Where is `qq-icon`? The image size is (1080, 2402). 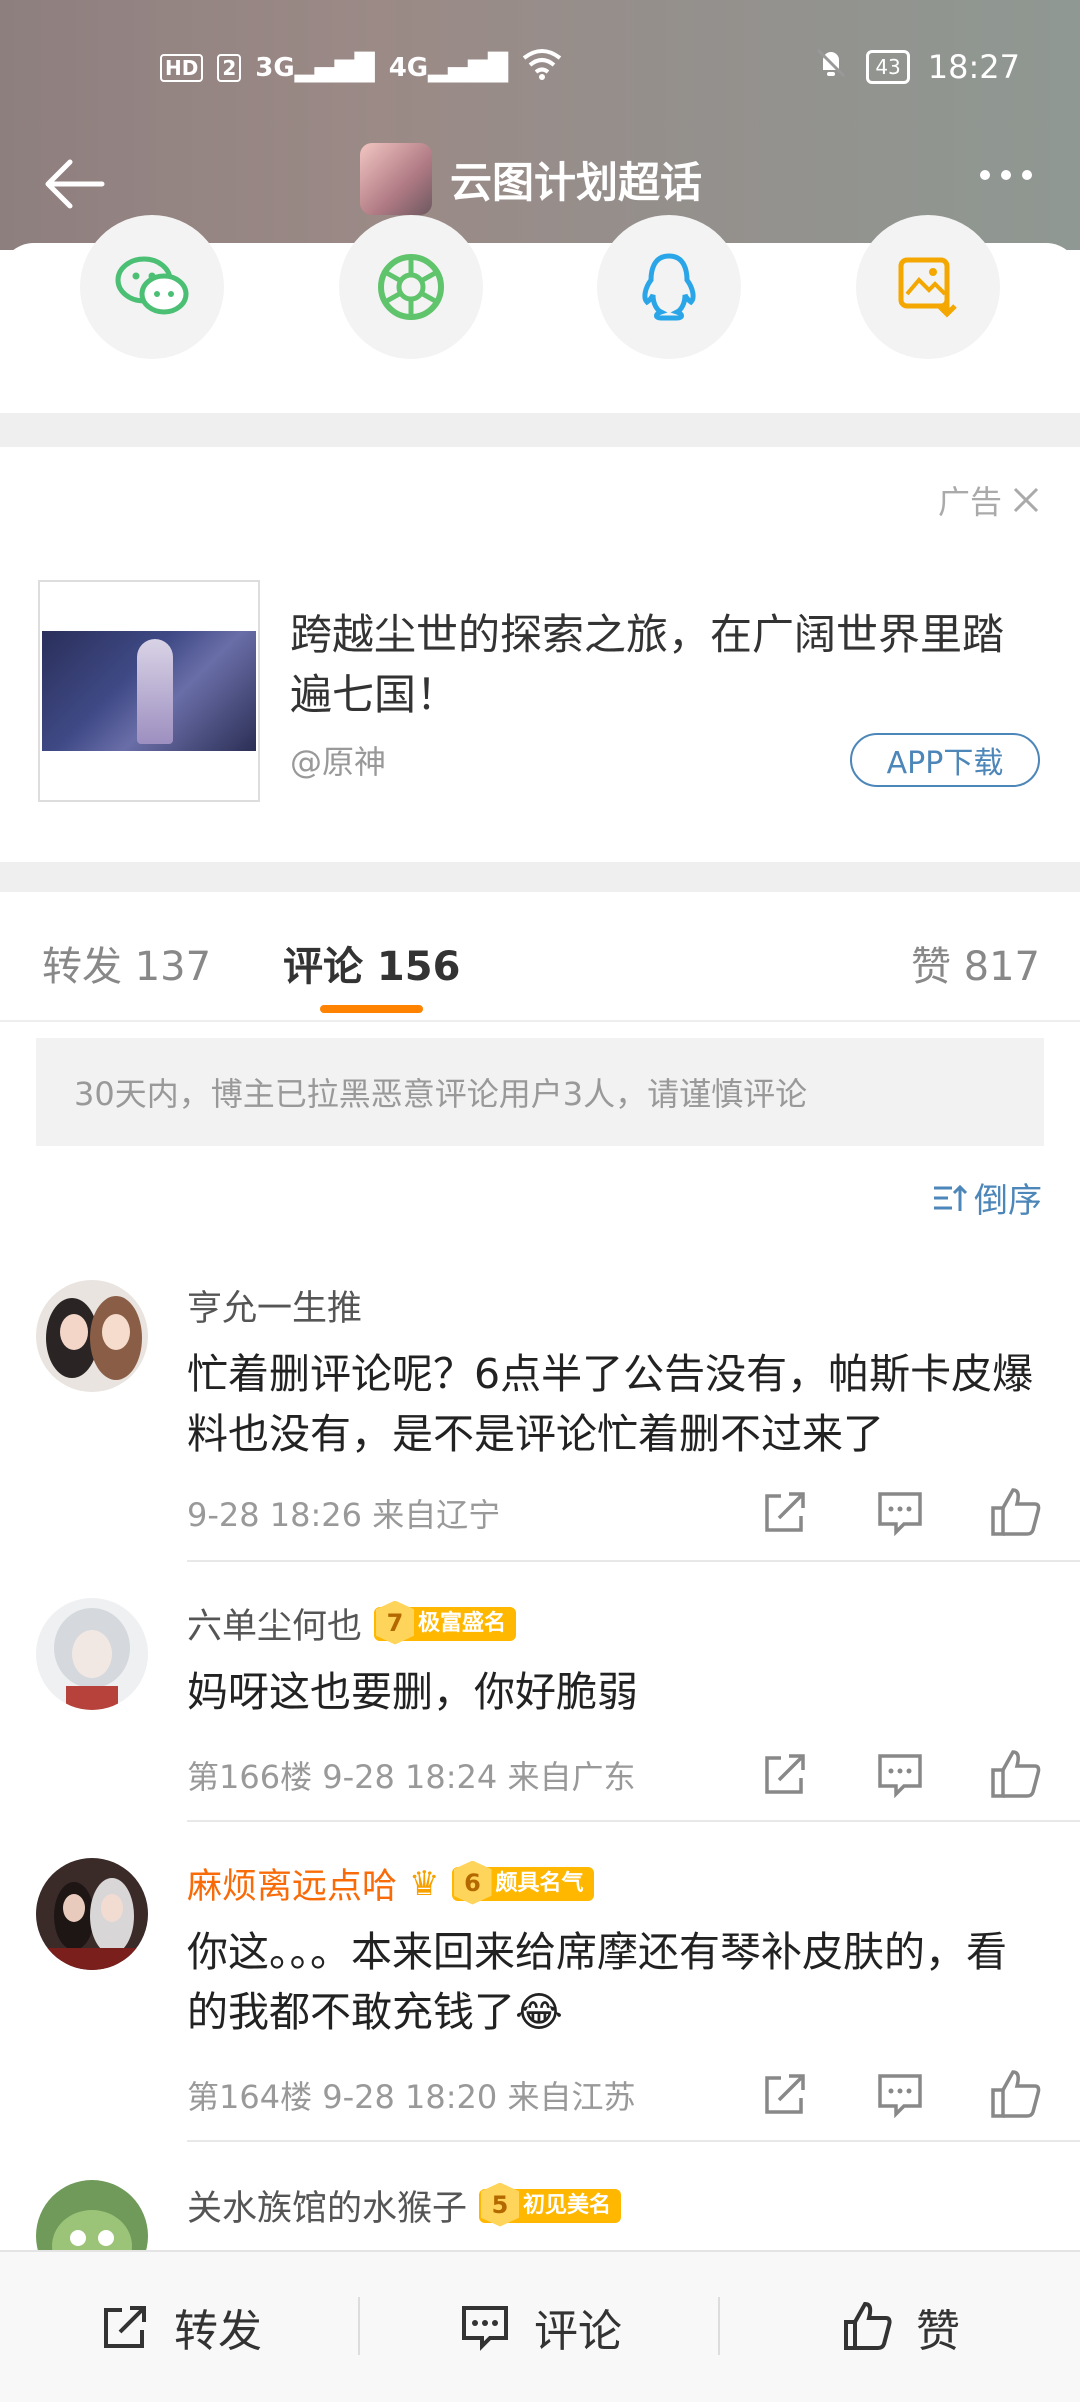
qq-icon is located at coordinates (669, 287).